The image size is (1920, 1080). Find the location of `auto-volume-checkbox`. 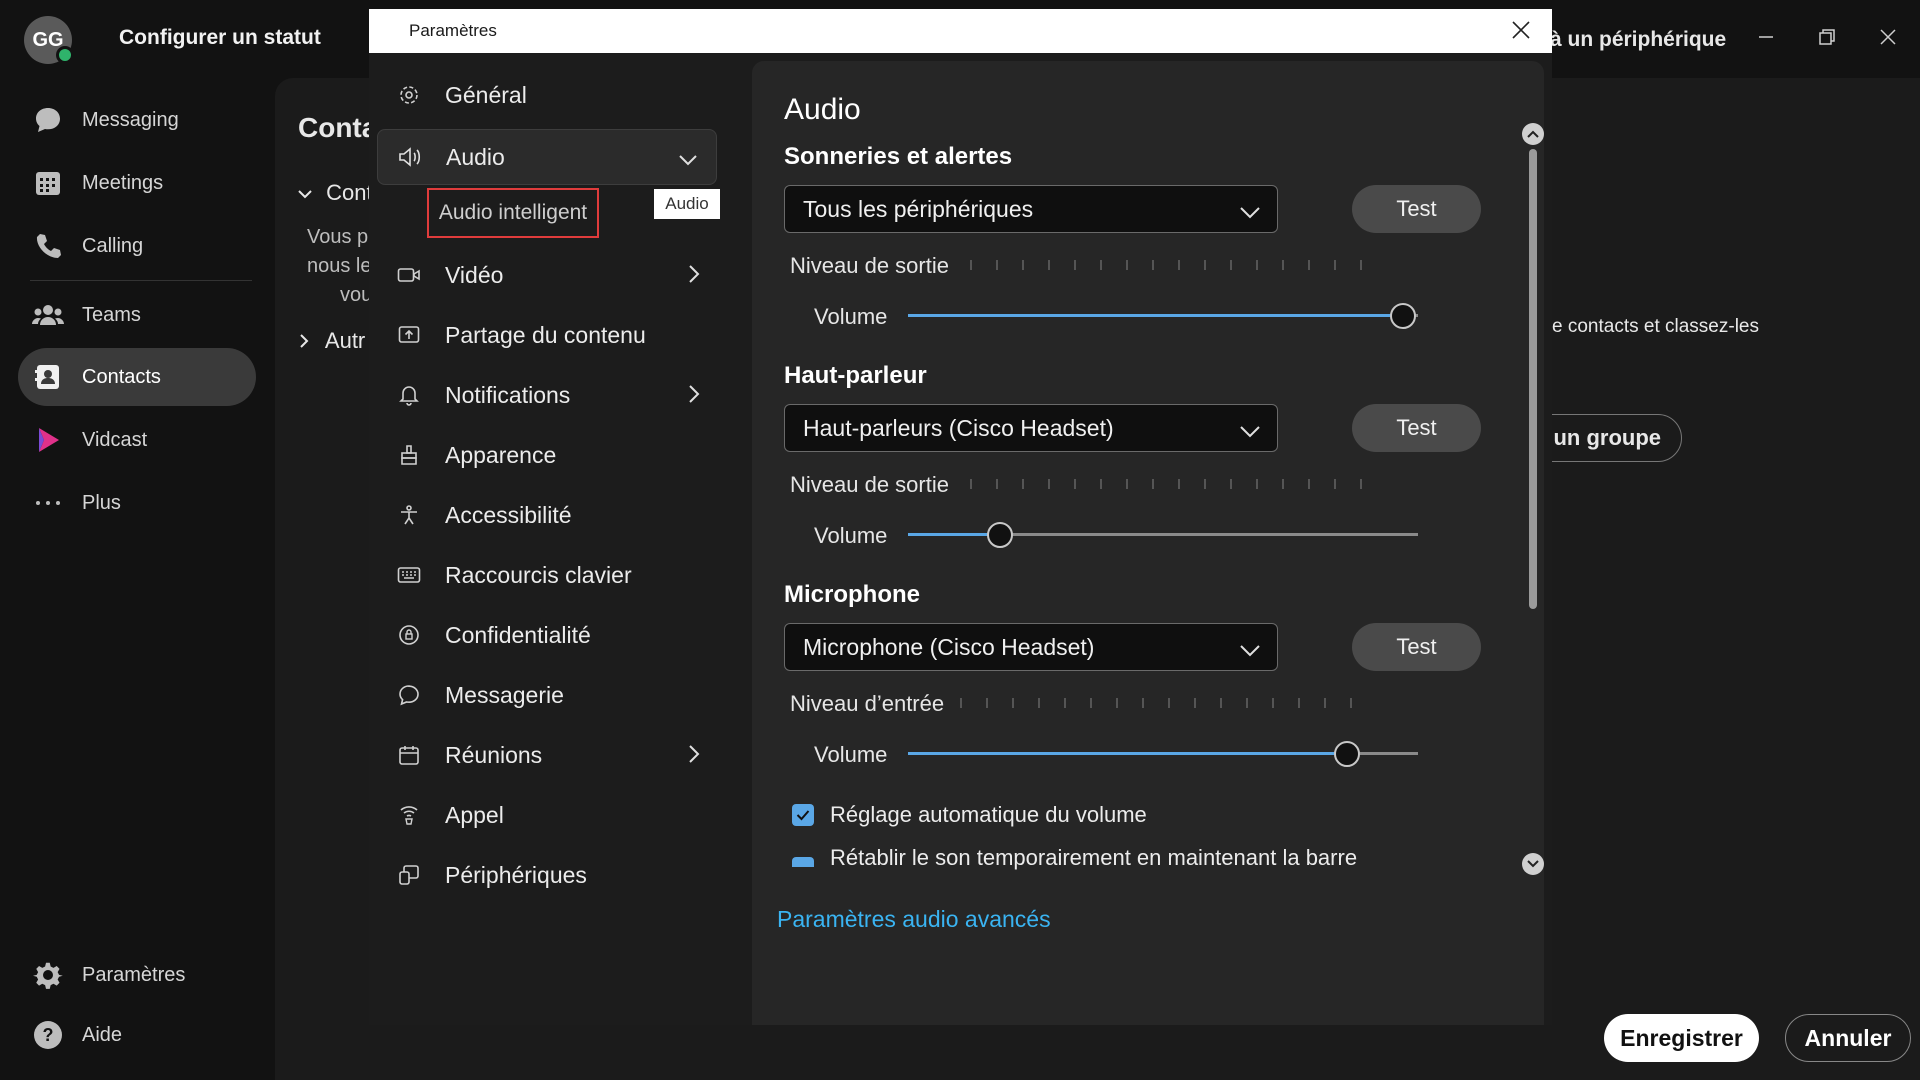

auto-volume-checkbox is located at coordinates (803, 815).